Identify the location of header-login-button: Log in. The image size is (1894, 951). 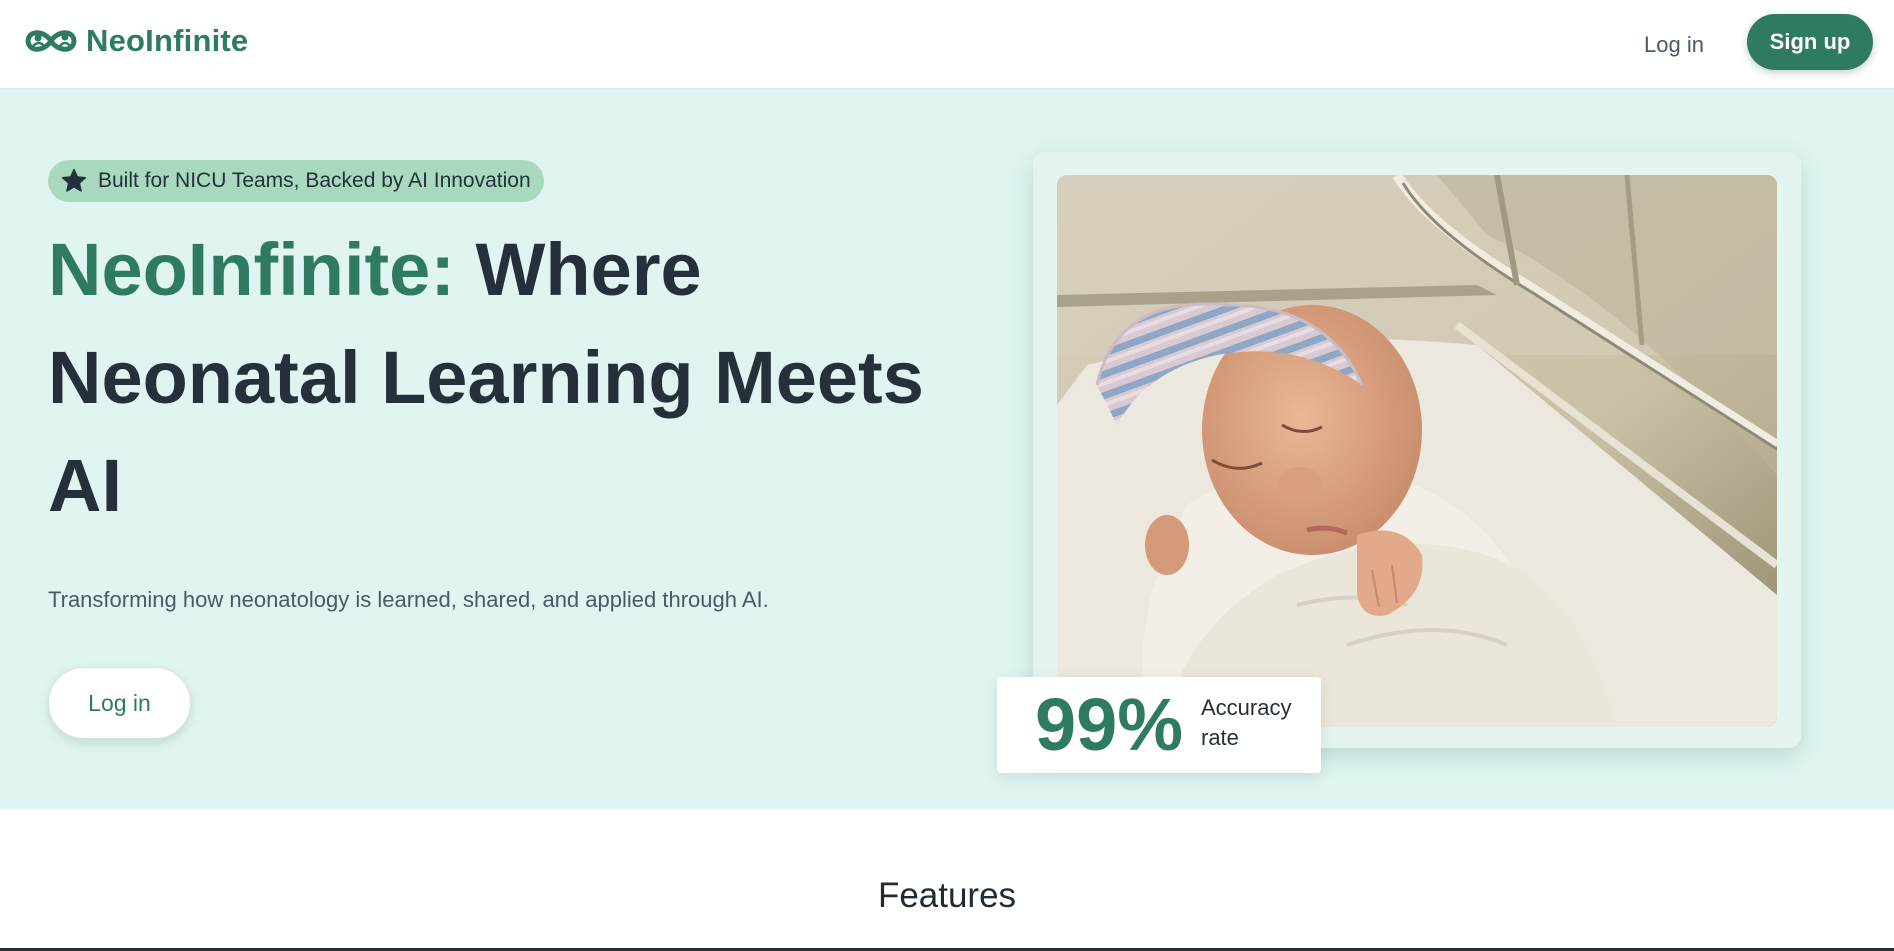
(1674, 45).